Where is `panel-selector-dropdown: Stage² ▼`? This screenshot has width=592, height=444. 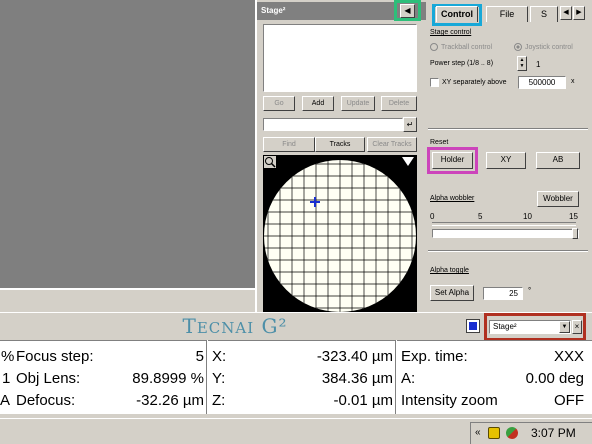
panel-selector-dropdown: Stage² ▼ is located at coordinates (530, 327).